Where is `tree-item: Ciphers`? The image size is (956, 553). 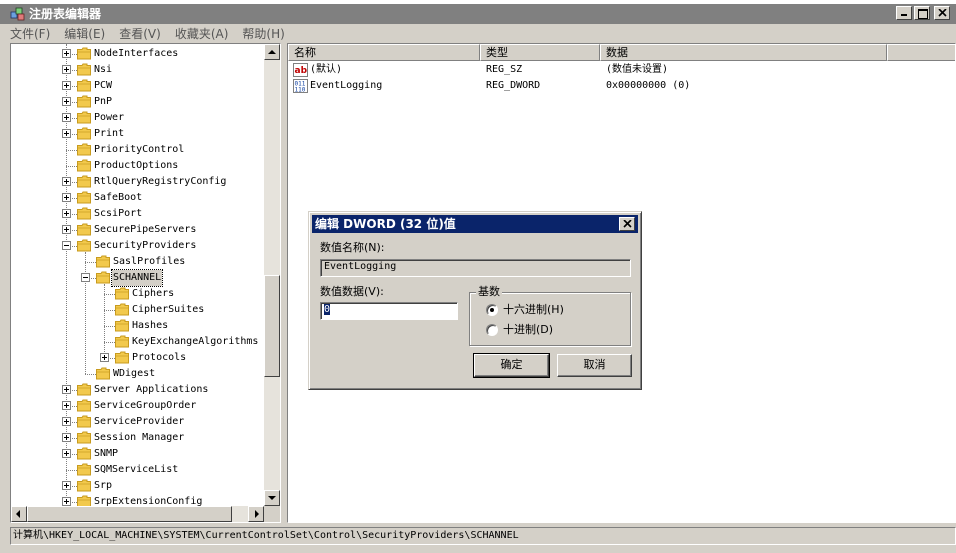 tree-item: Ciphers is located at coordinates (137, 294).